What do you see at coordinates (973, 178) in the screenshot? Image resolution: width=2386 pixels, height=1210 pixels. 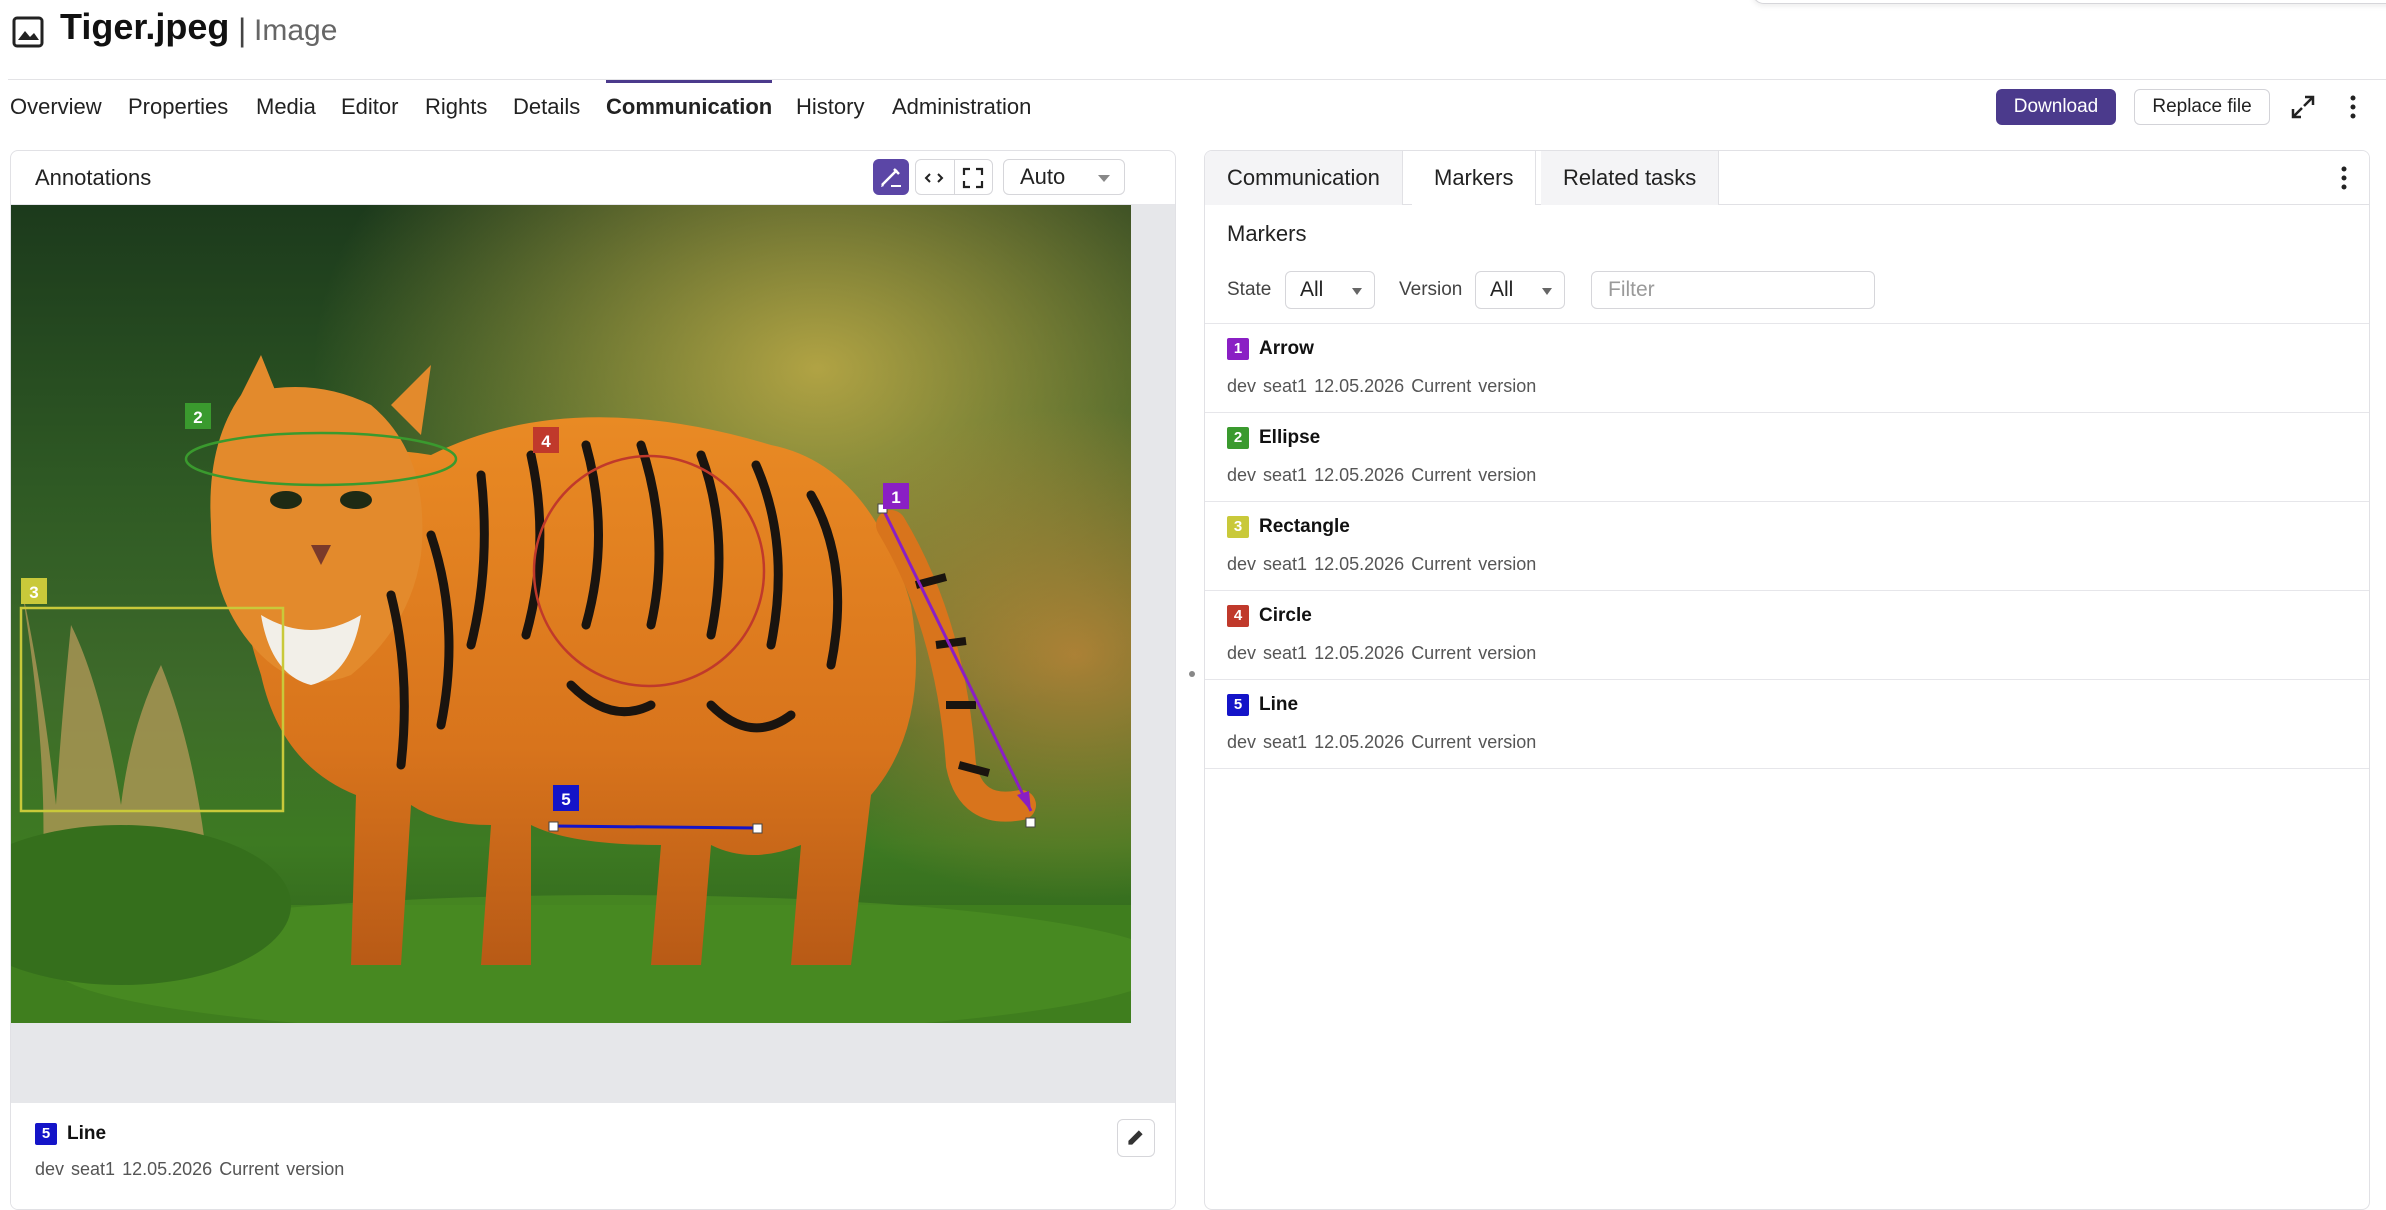 I see `fullscreen-icon` at bounding box center [973, 178].